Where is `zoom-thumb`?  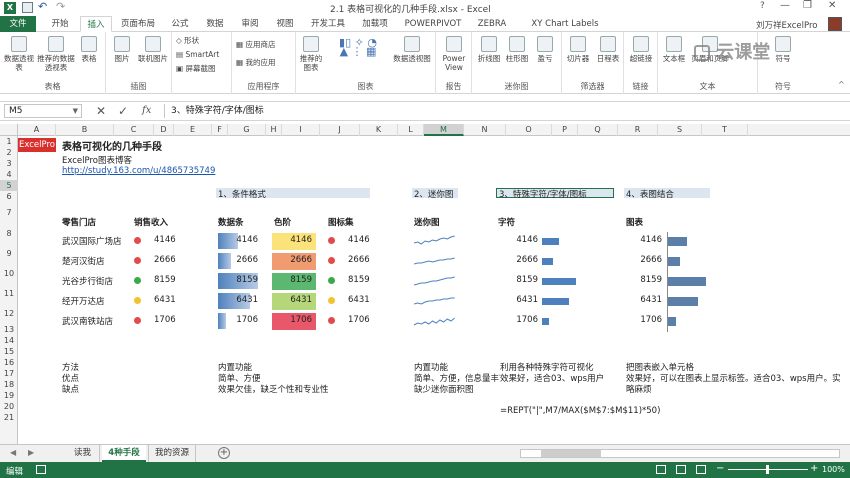 zoom-thumb is located at coordinates (767, 469).